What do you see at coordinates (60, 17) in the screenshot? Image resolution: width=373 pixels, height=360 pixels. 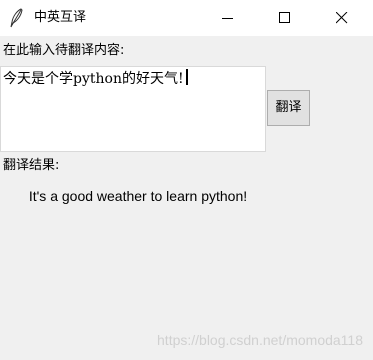 I see `window-title: 中英互译` at bounding box center [60, 17].